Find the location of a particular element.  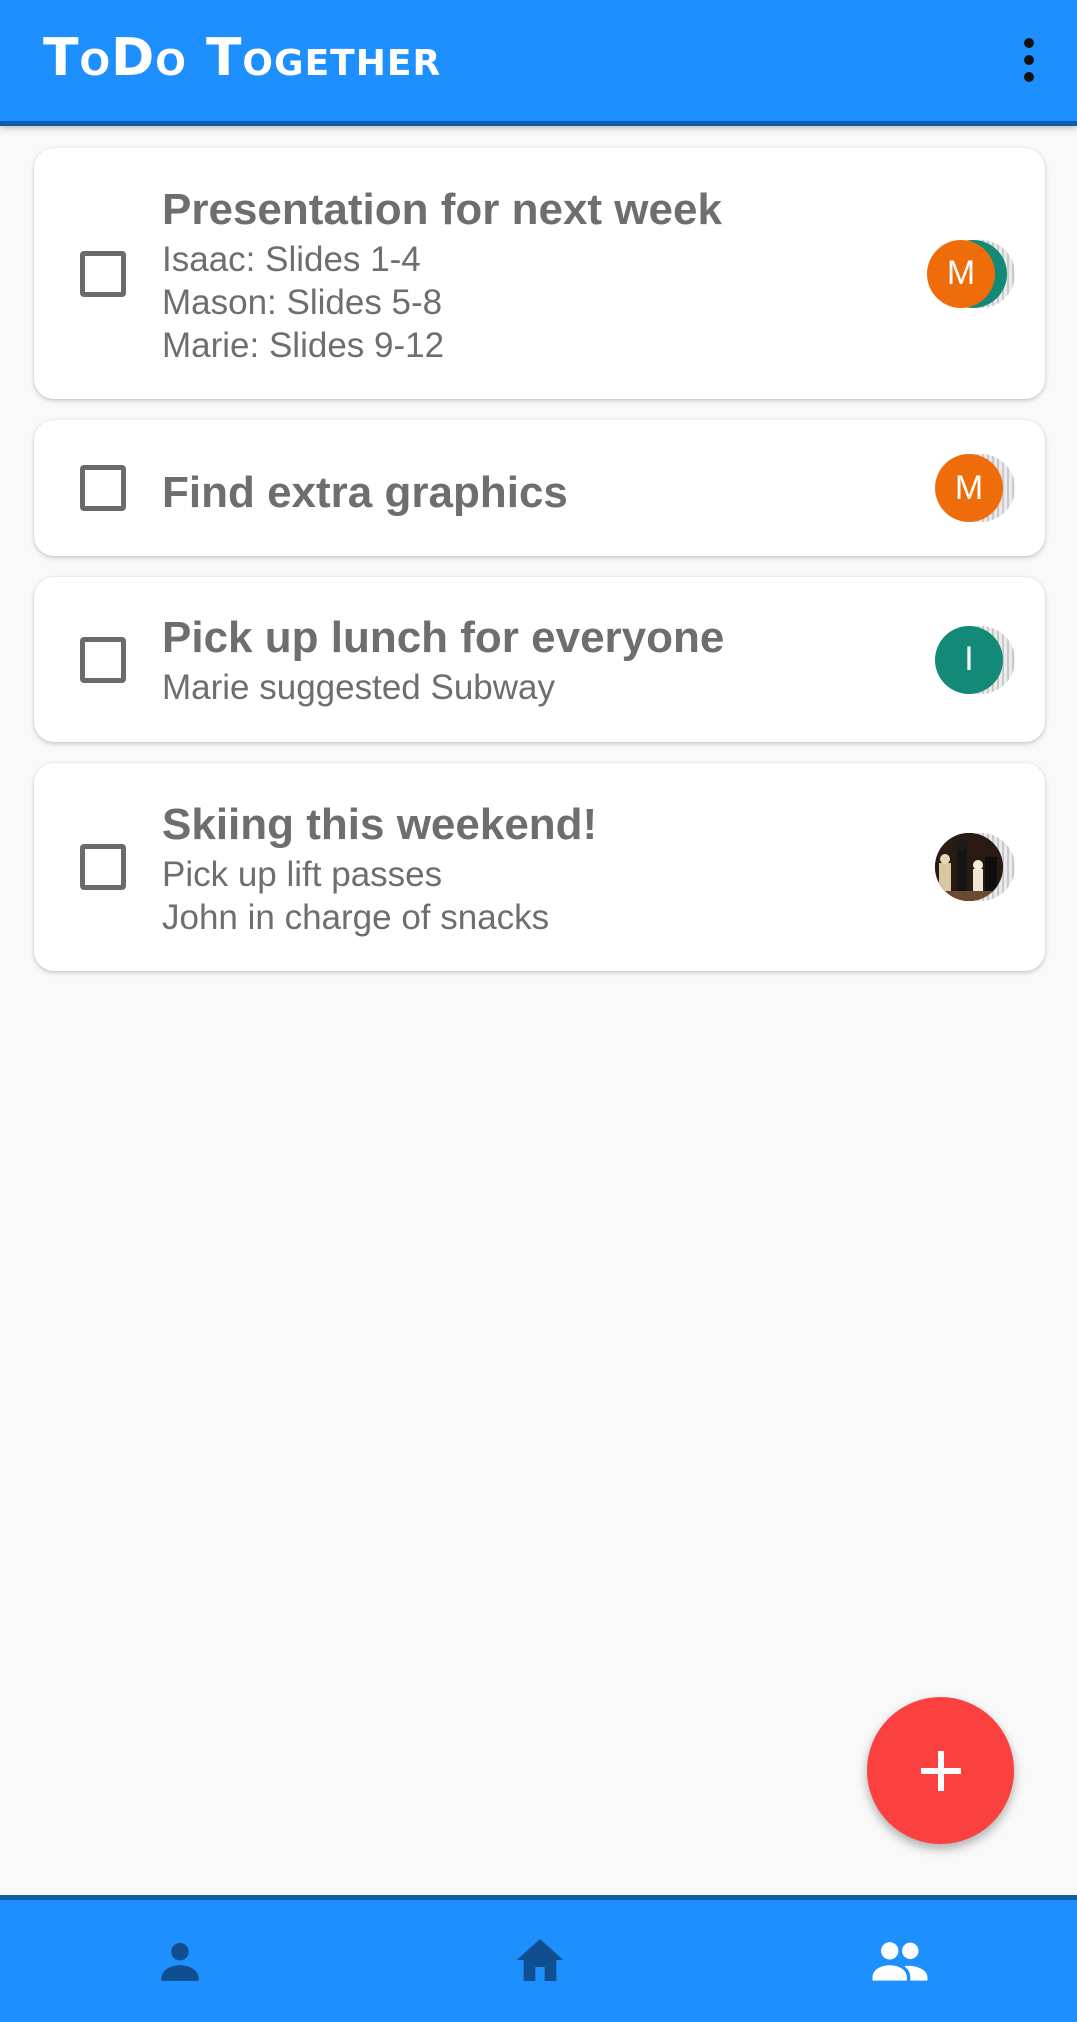

bottom-navigation is located at coordinates (538, 1958).